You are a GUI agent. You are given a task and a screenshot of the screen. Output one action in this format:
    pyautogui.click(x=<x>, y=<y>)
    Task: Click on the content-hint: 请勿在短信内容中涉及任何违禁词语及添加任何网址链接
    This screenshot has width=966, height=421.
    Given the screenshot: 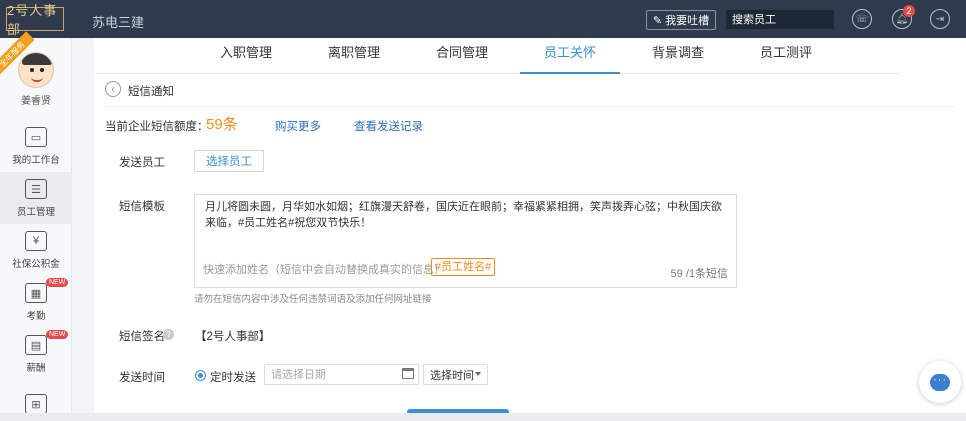 What is the action you would take?
    pyautogui.click(x=313, y=299)
    